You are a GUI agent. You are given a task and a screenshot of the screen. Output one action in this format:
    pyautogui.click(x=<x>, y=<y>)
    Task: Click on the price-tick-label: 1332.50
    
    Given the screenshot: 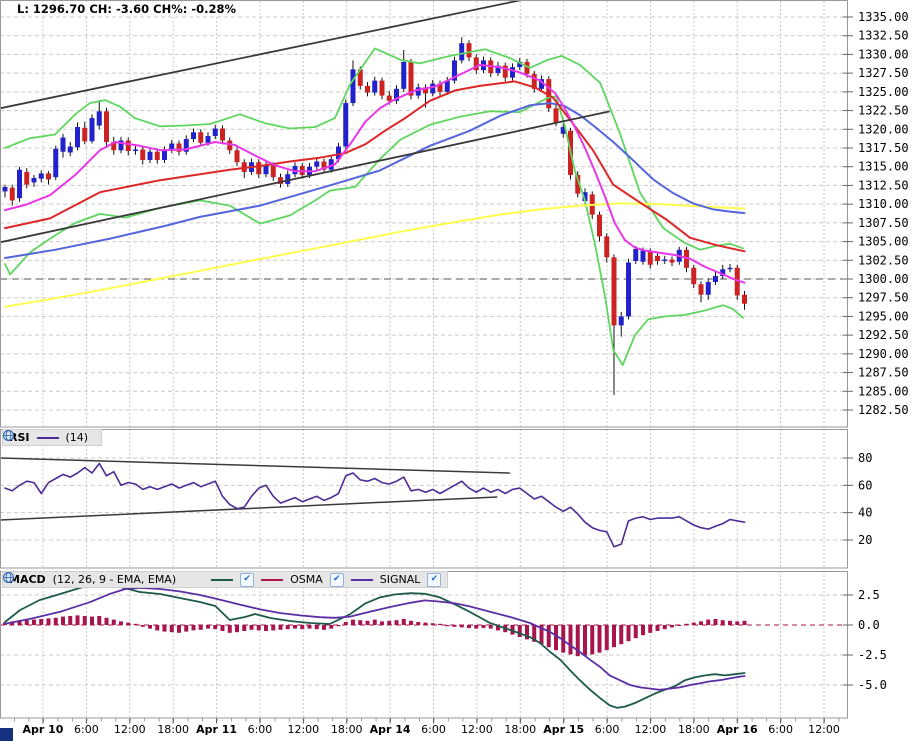 What is the action you would take?
    pyautogui.click(x=883, y=36)
    